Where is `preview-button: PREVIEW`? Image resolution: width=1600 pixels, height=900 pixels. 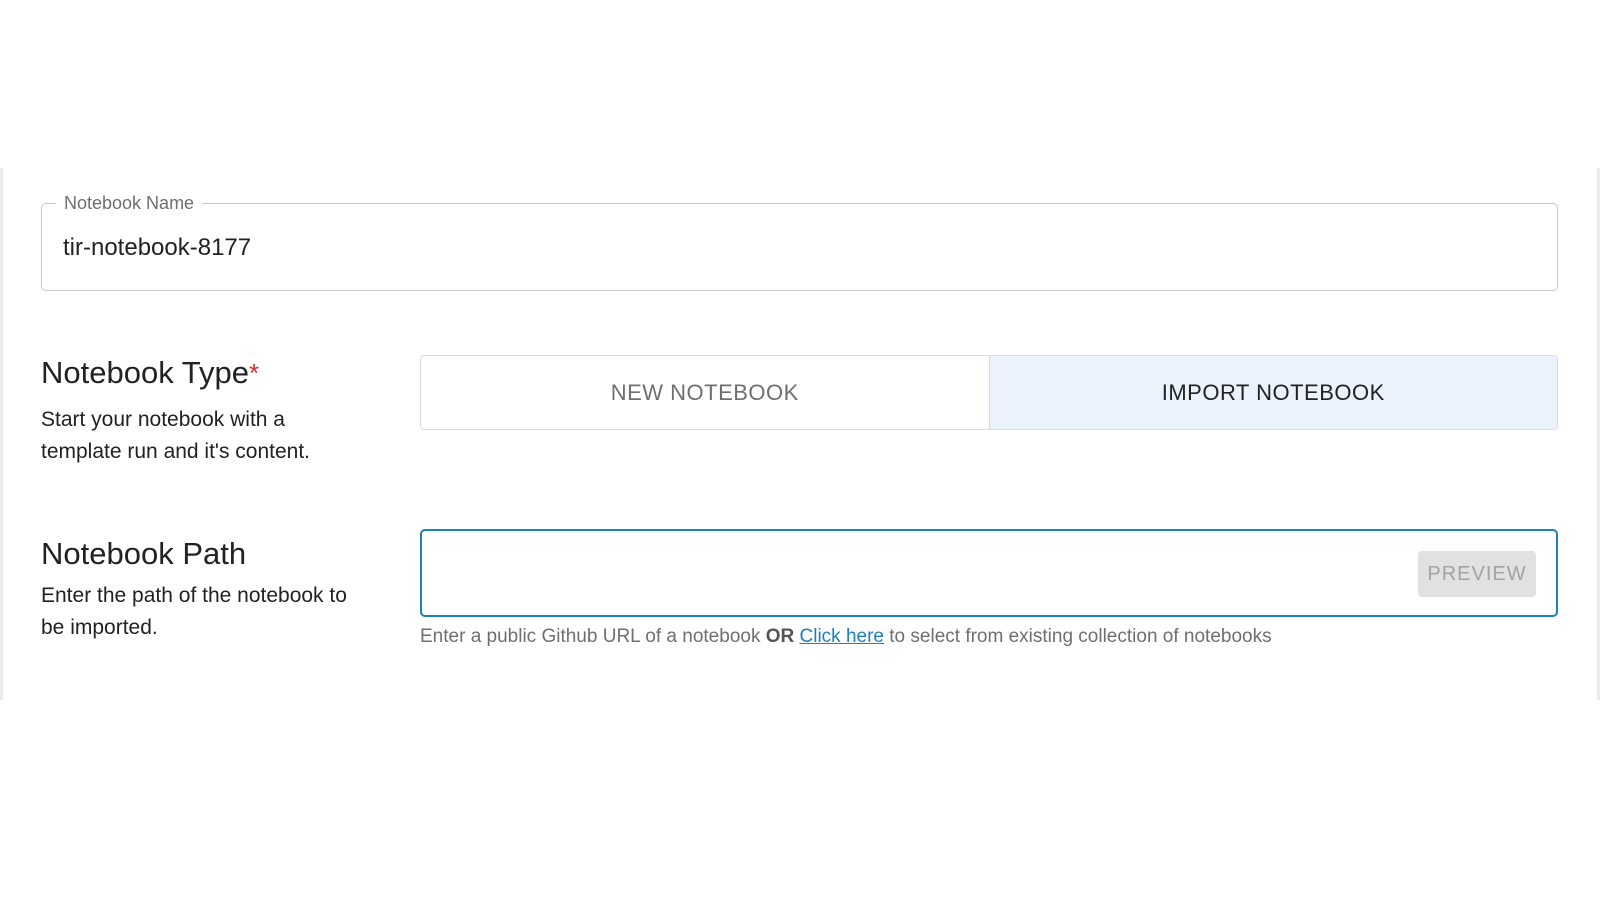
preview-button: PREVIEW is located at coordinates (1477, 574).